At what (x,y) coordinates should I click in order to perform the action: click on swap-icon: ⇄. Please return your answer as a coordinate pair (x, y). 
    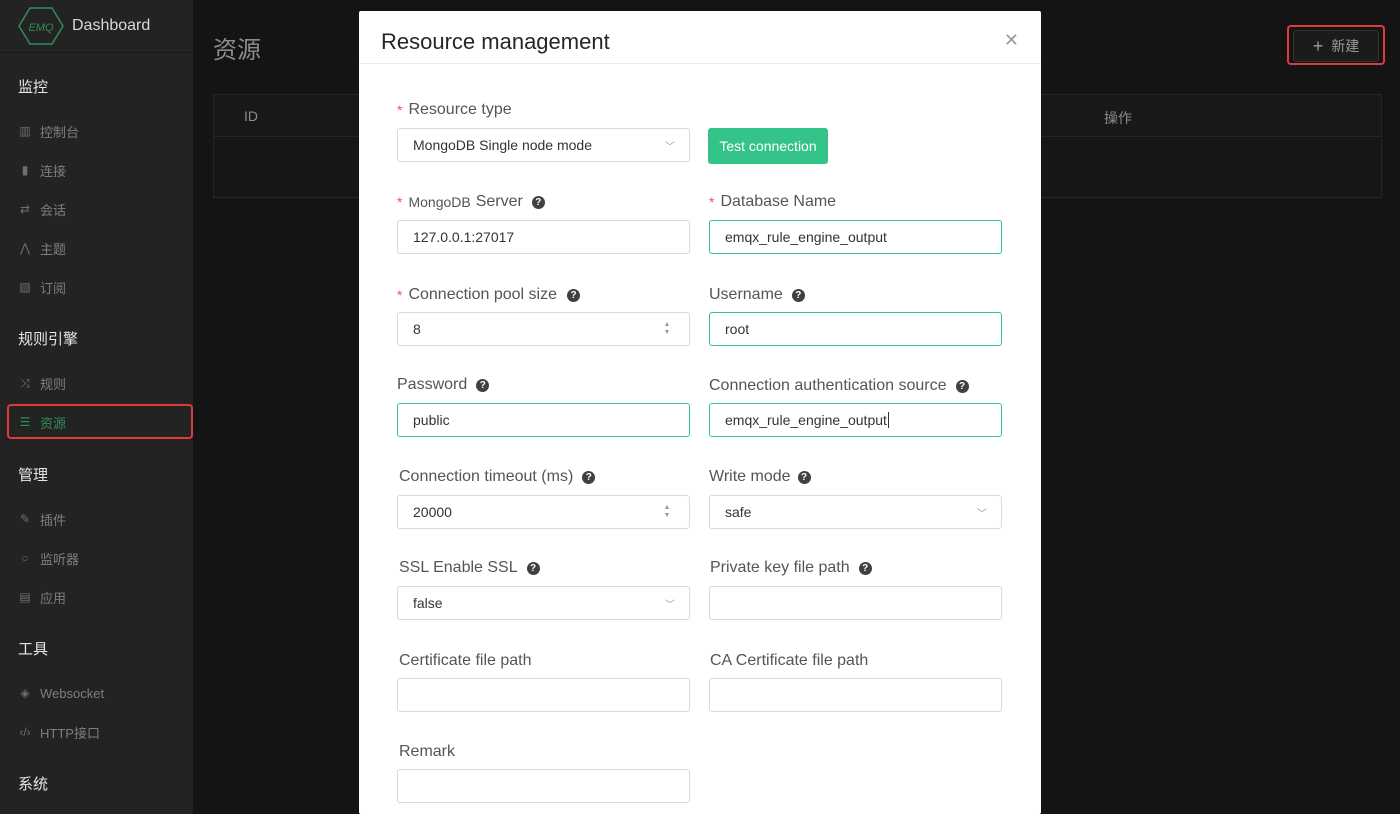
    Looking at the image, I should click on (25, 209).